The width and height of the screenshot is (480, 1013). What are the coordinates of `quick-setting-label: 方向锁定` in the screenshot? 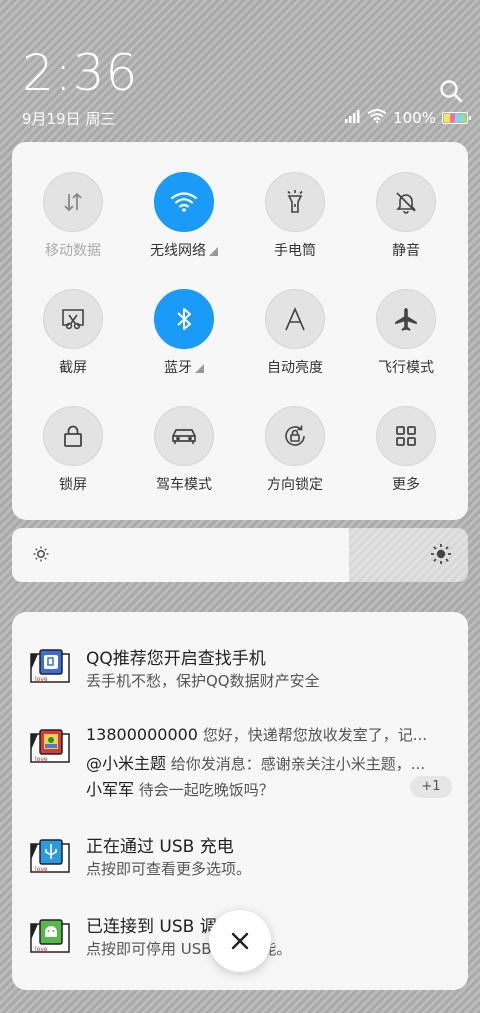 It's located at (295, 485).